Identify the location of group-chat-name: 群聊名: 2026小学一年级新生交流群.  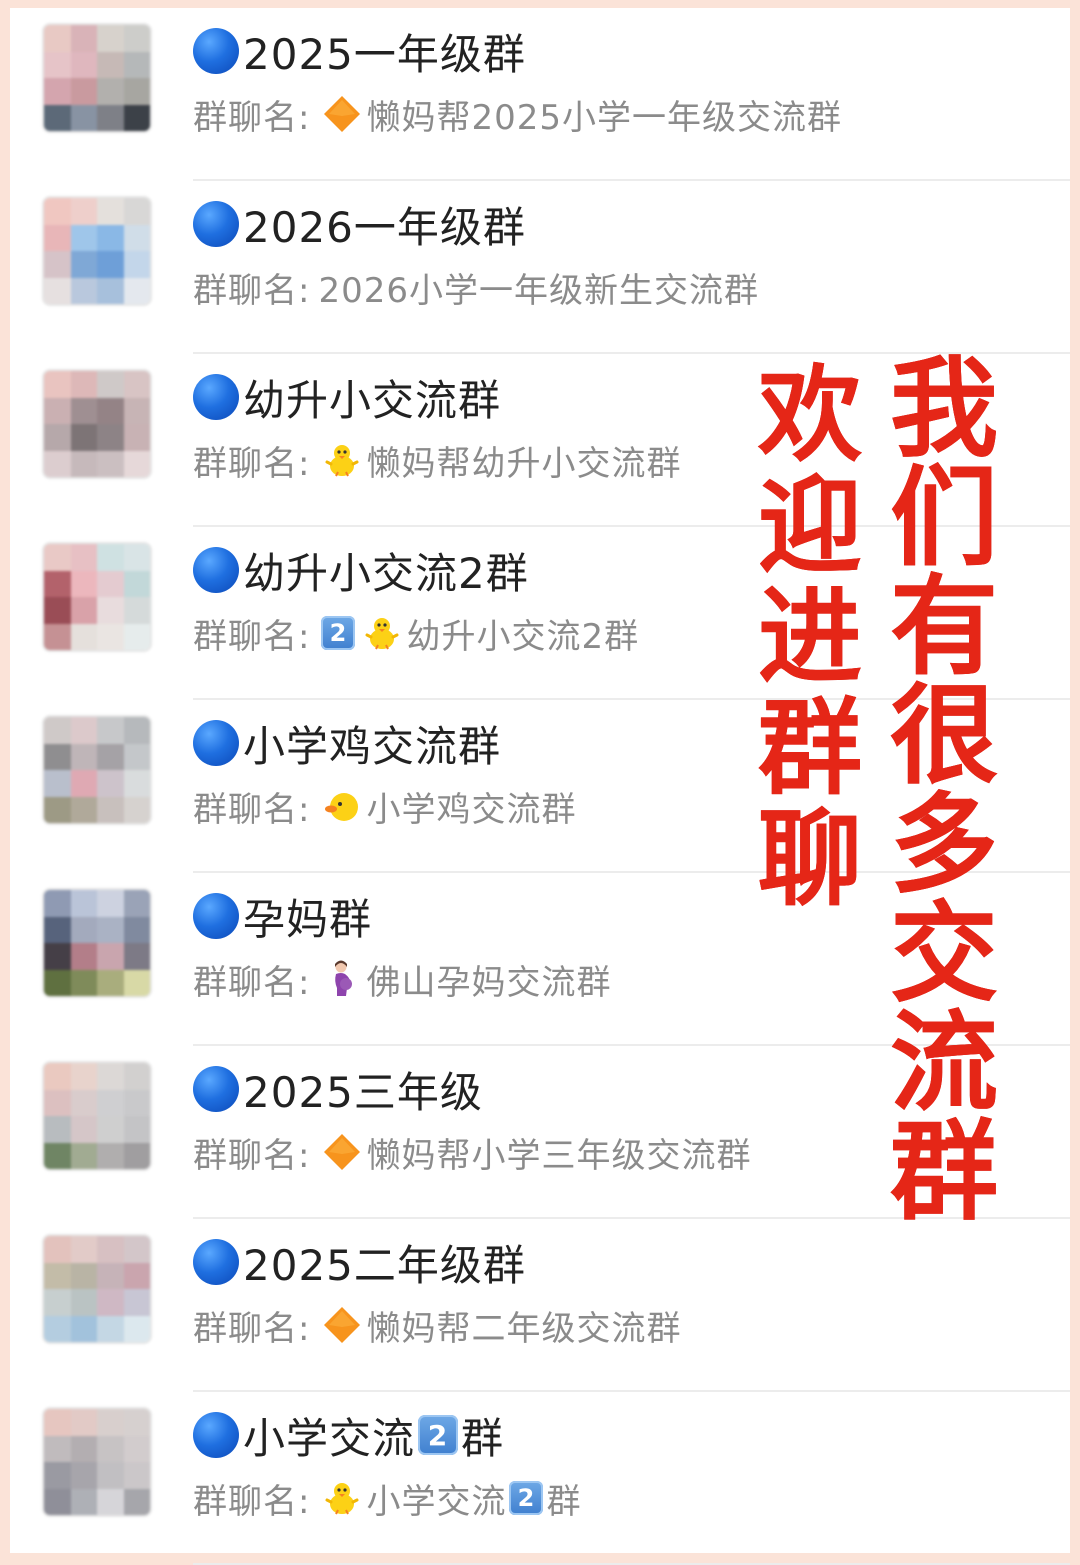
(476, 287).